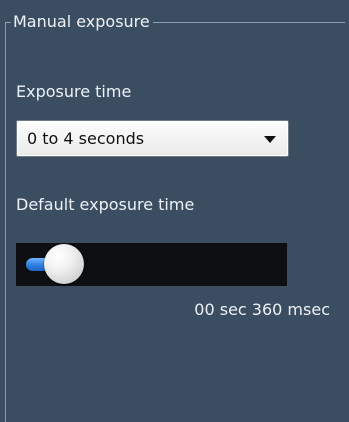 This screenshot has height=422, width=349. Describe the element at coordinates (151, 264) in the screenshot. I see `default-exposure-slider` at that location.